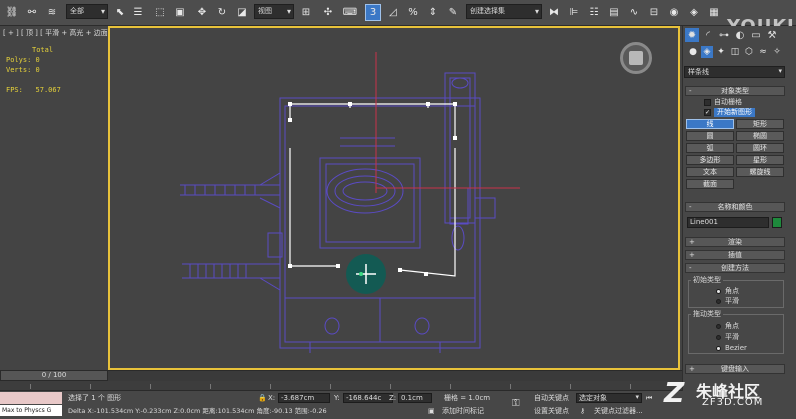 The image size is (796, 419). I want to click on select-object-icon: ⬉, so click(120, 12).